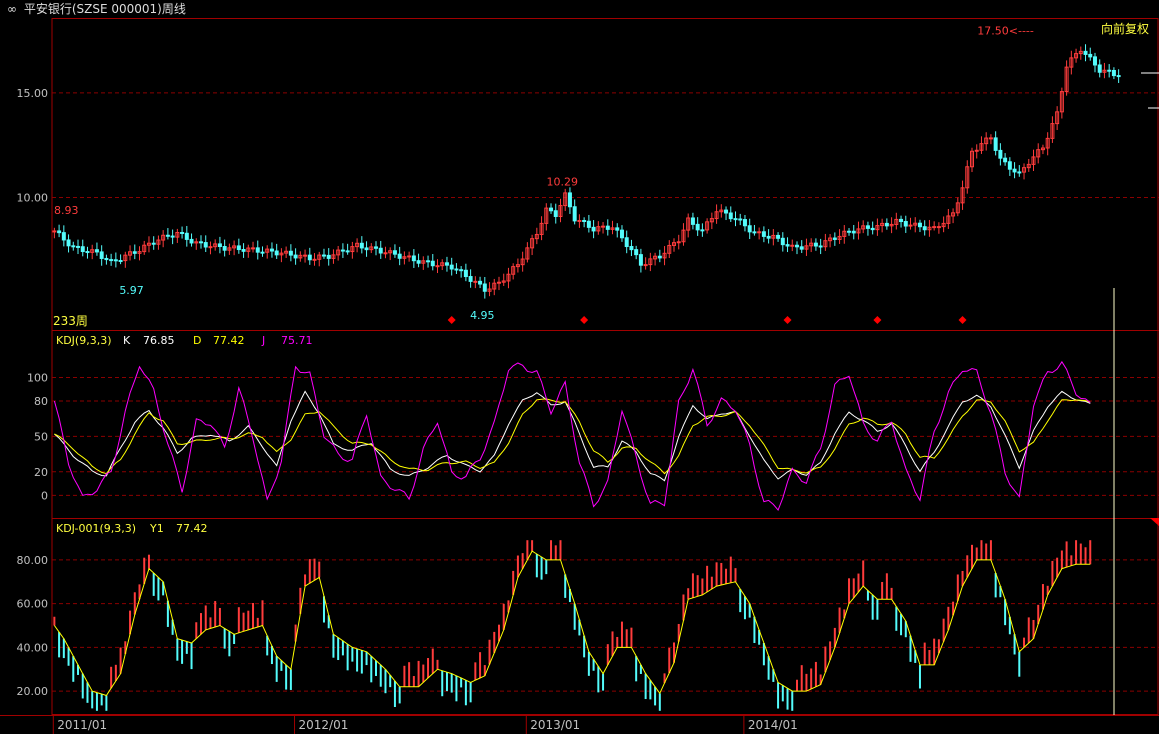 The width and height of the screenshot is (1159, 734). Describe the element at coordinates (197, 340) in the screenshot. I see `kdj-d-label: D` at that location.